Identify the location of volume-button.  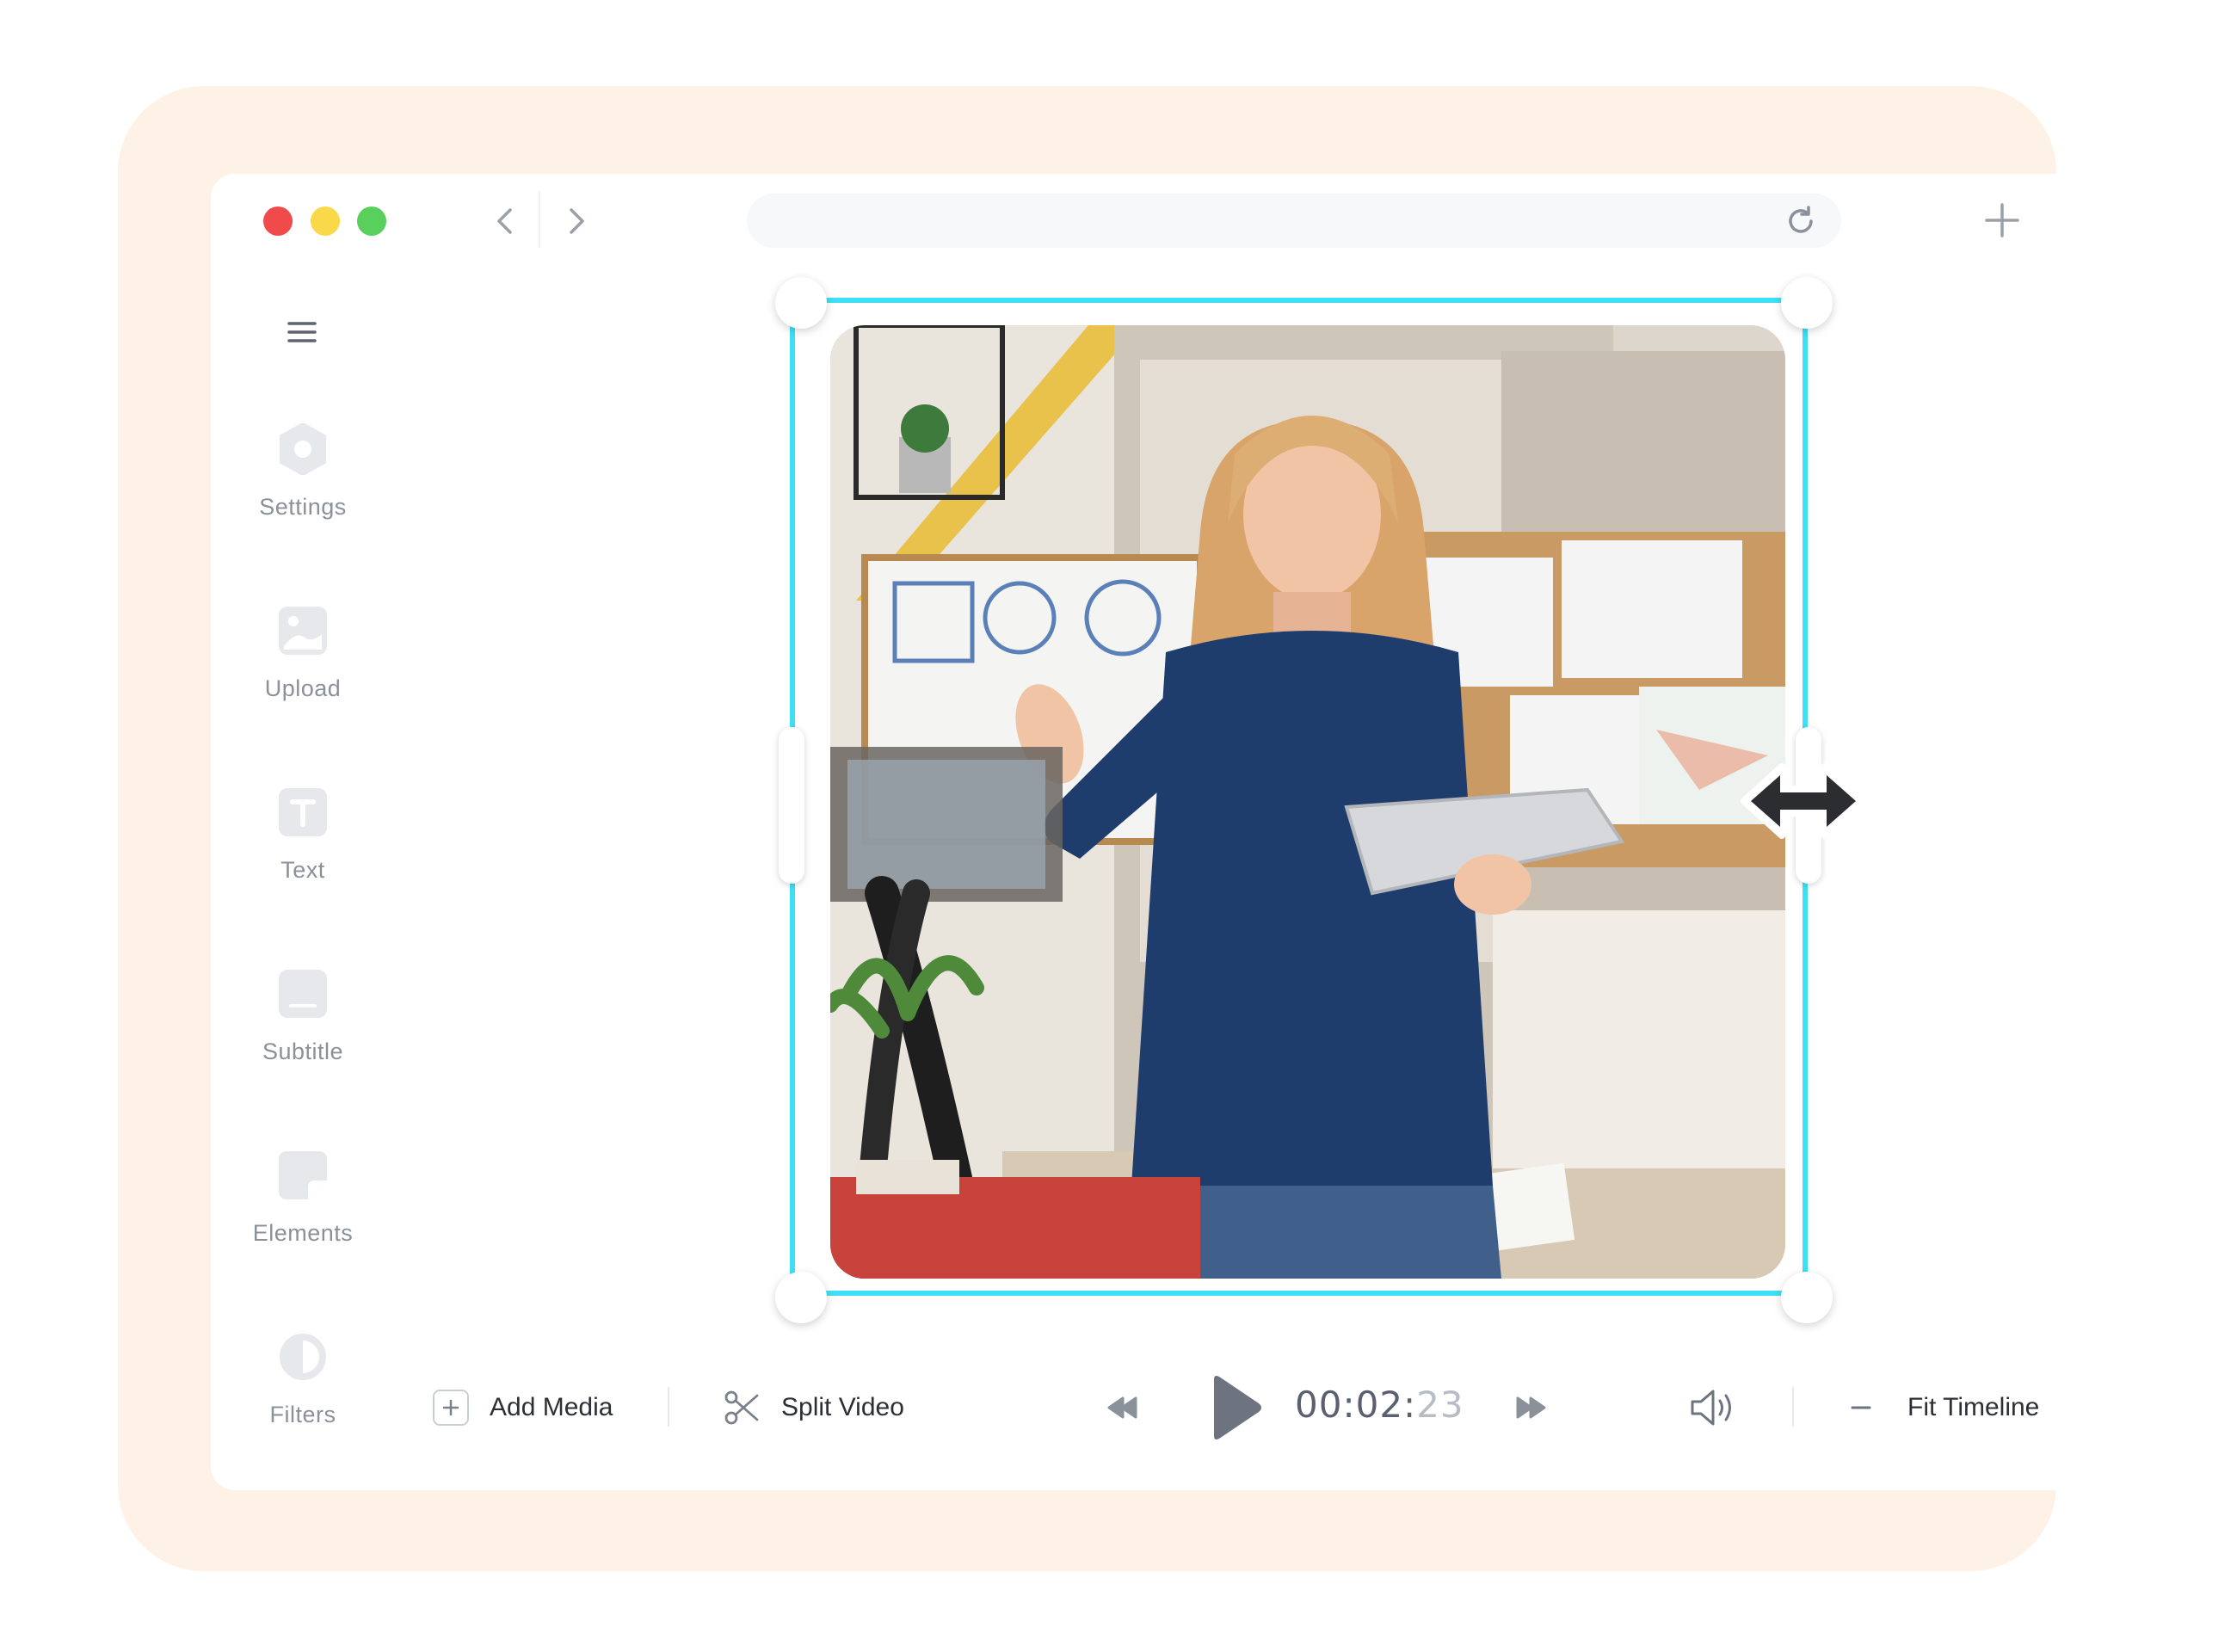
(1714, 1407).